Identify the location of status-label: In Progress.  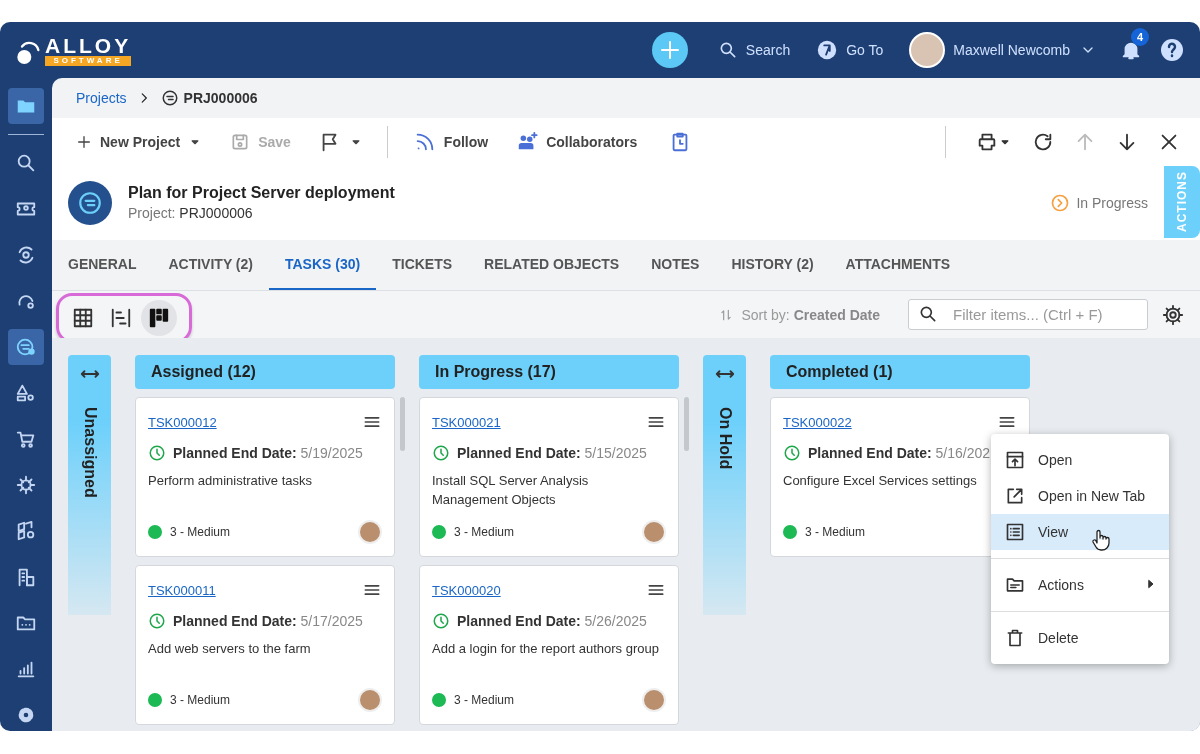
(1112, 202).